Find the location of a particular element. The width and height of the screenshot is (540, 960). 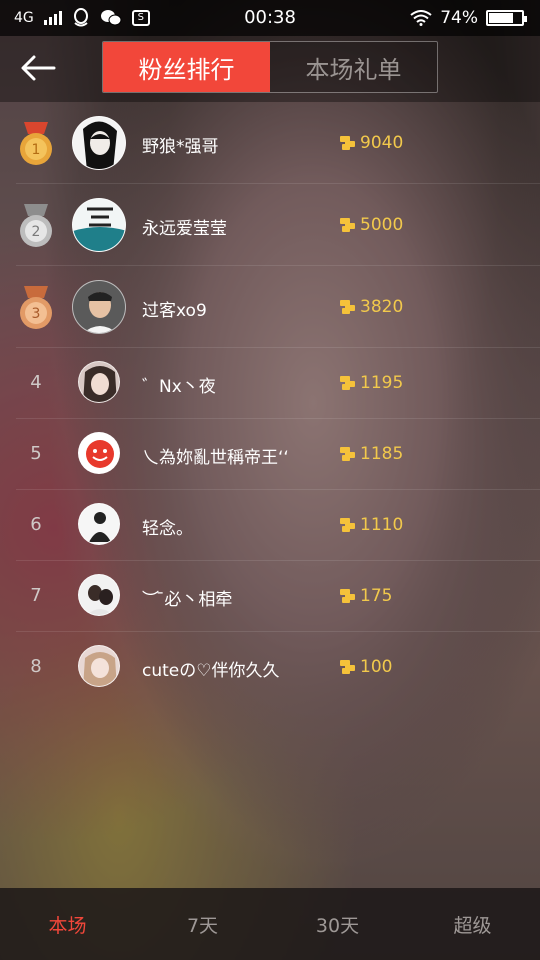

score: 3820 is located at coordinates (371, 307).